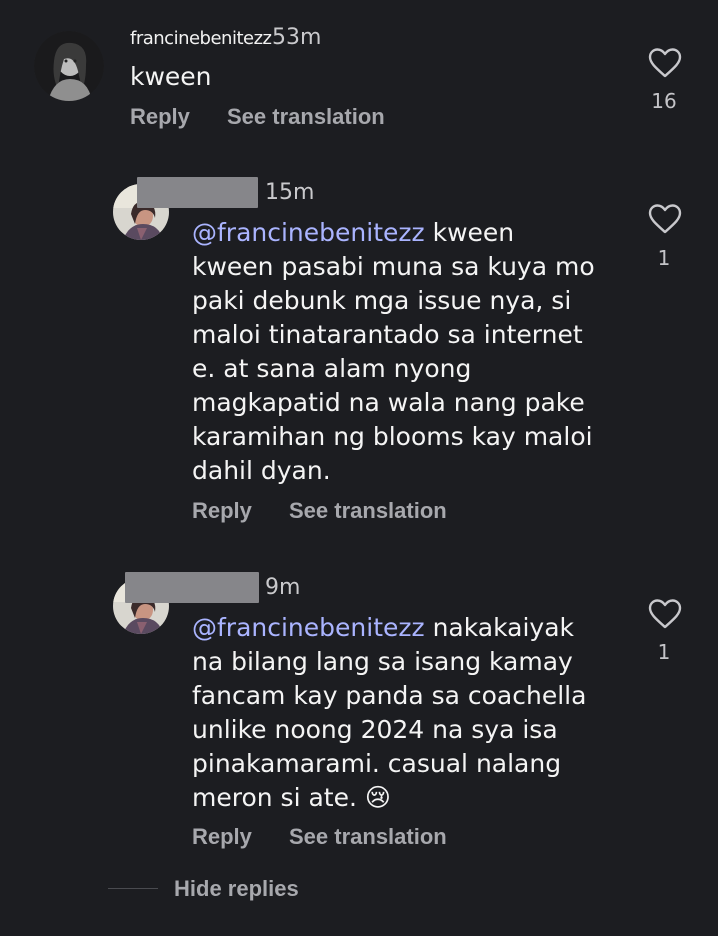 This screenshot has height=936, width=718. Describe the element at coordinates (171, 76) in the screenshot. I see `comment-body: kween` at that location.